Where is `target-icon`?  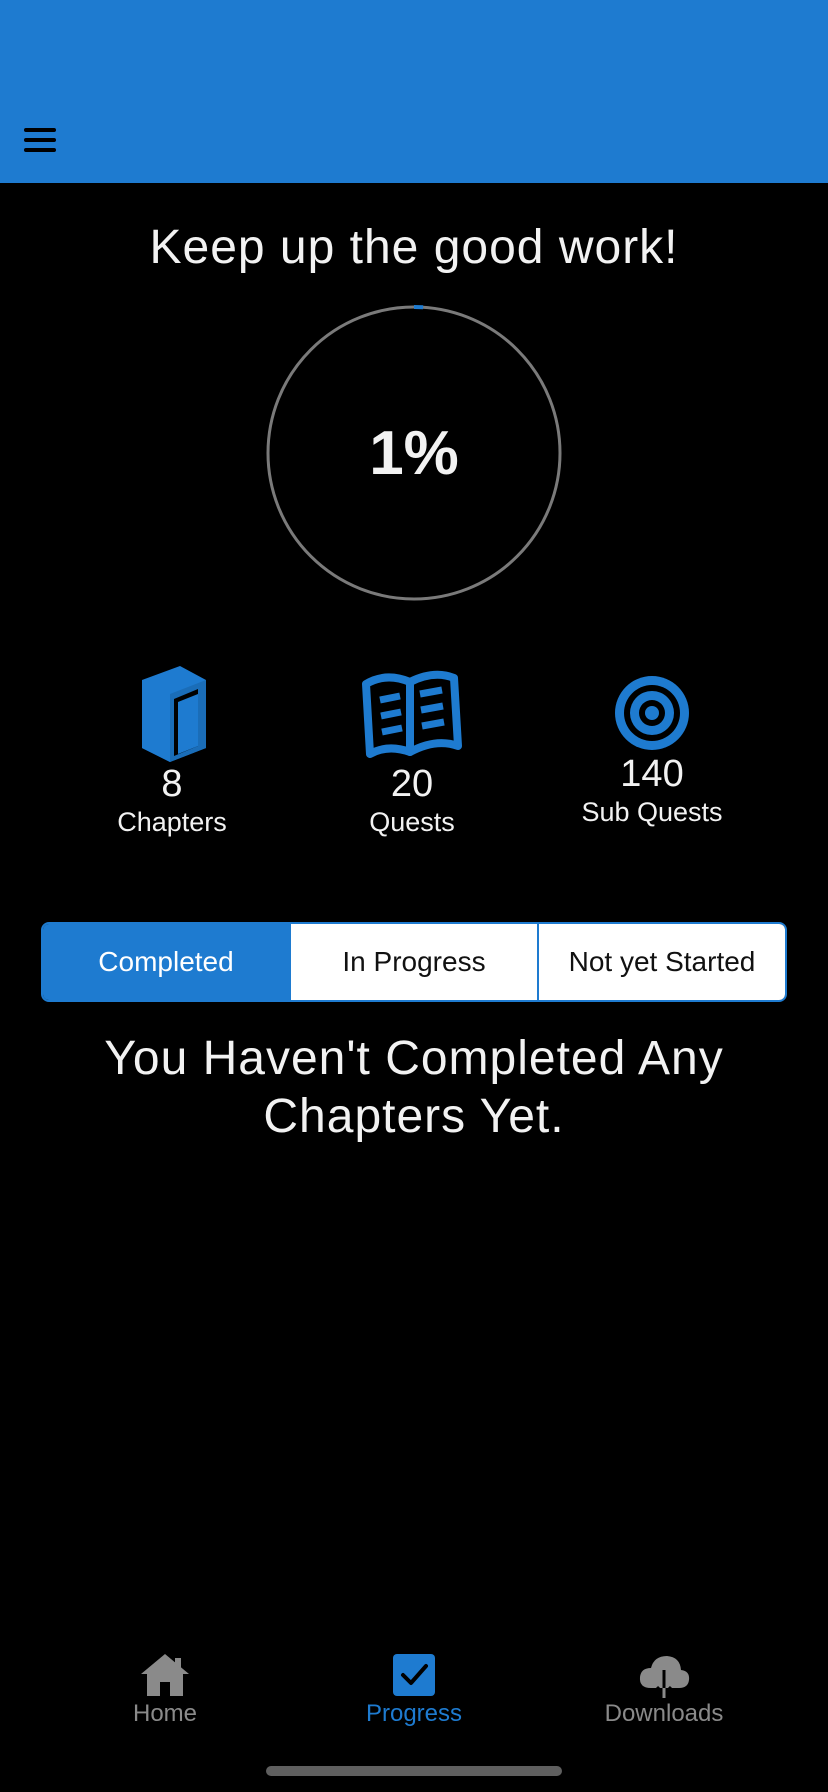
target-icon is located at coordinates (652, 713).